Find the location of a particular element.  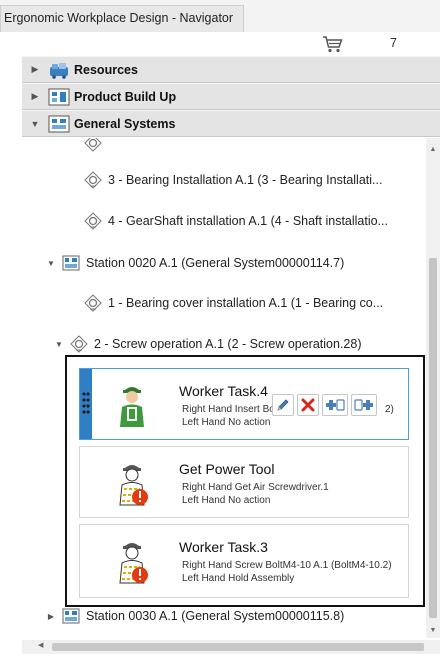

scroll-down-icon: ▼ is located at coordinates (433, 630).